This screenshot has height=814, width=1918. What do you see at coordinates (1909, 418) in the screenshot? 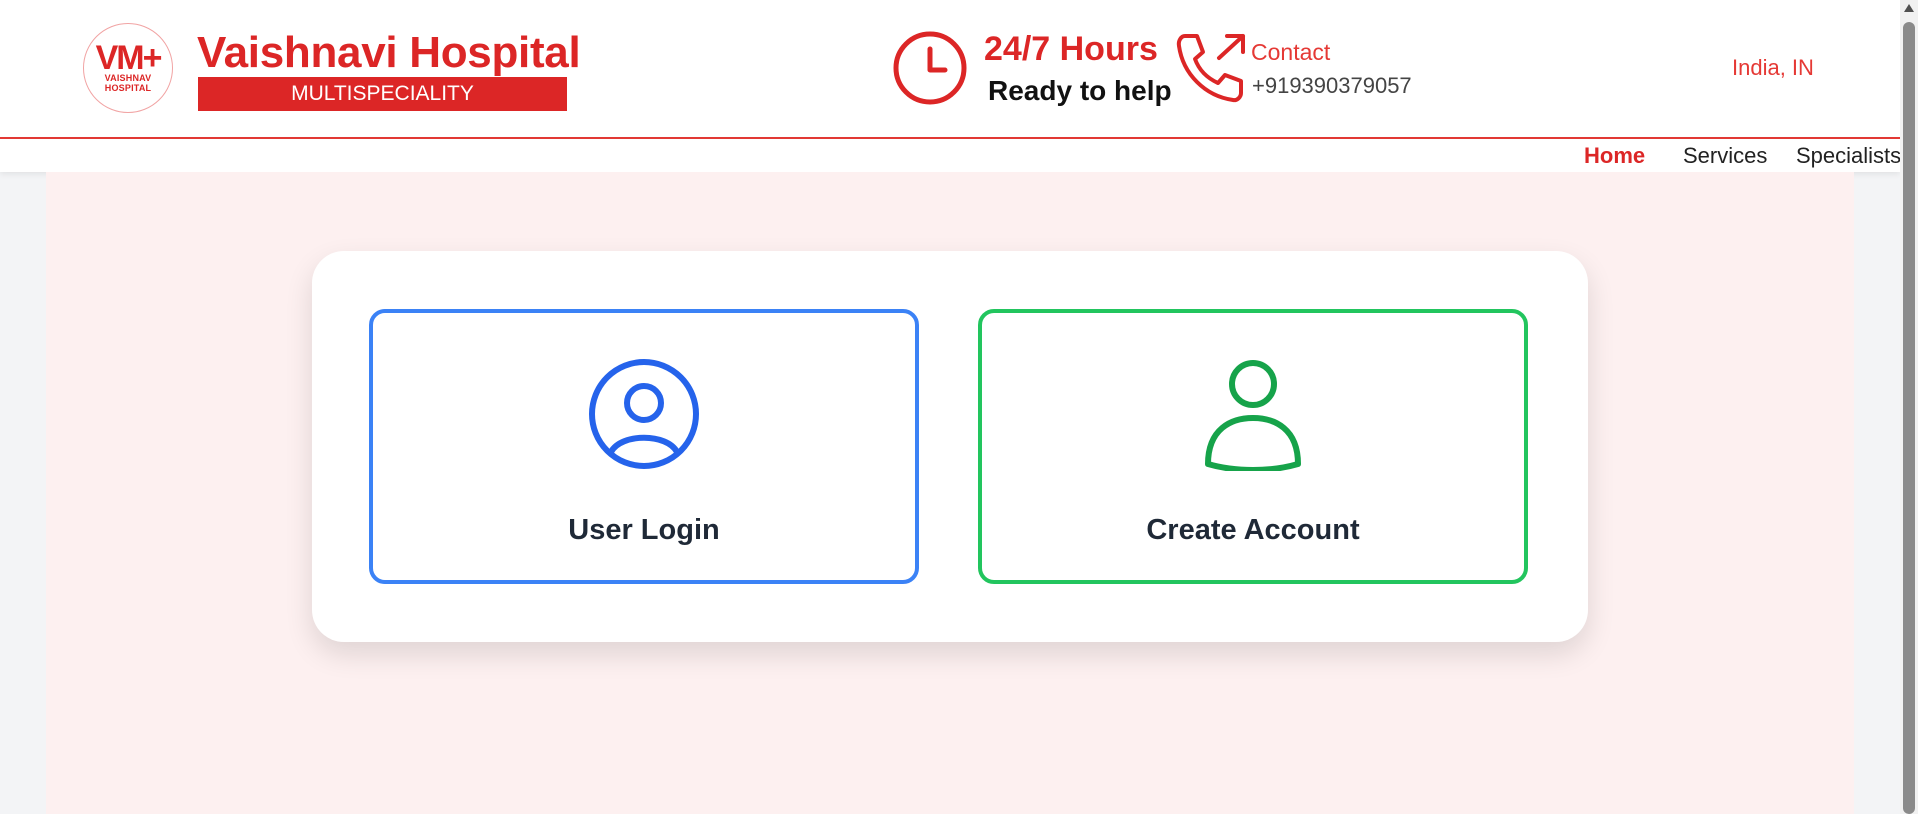
I see `scrollbar-thumb` at bounding box center [1909, 418].